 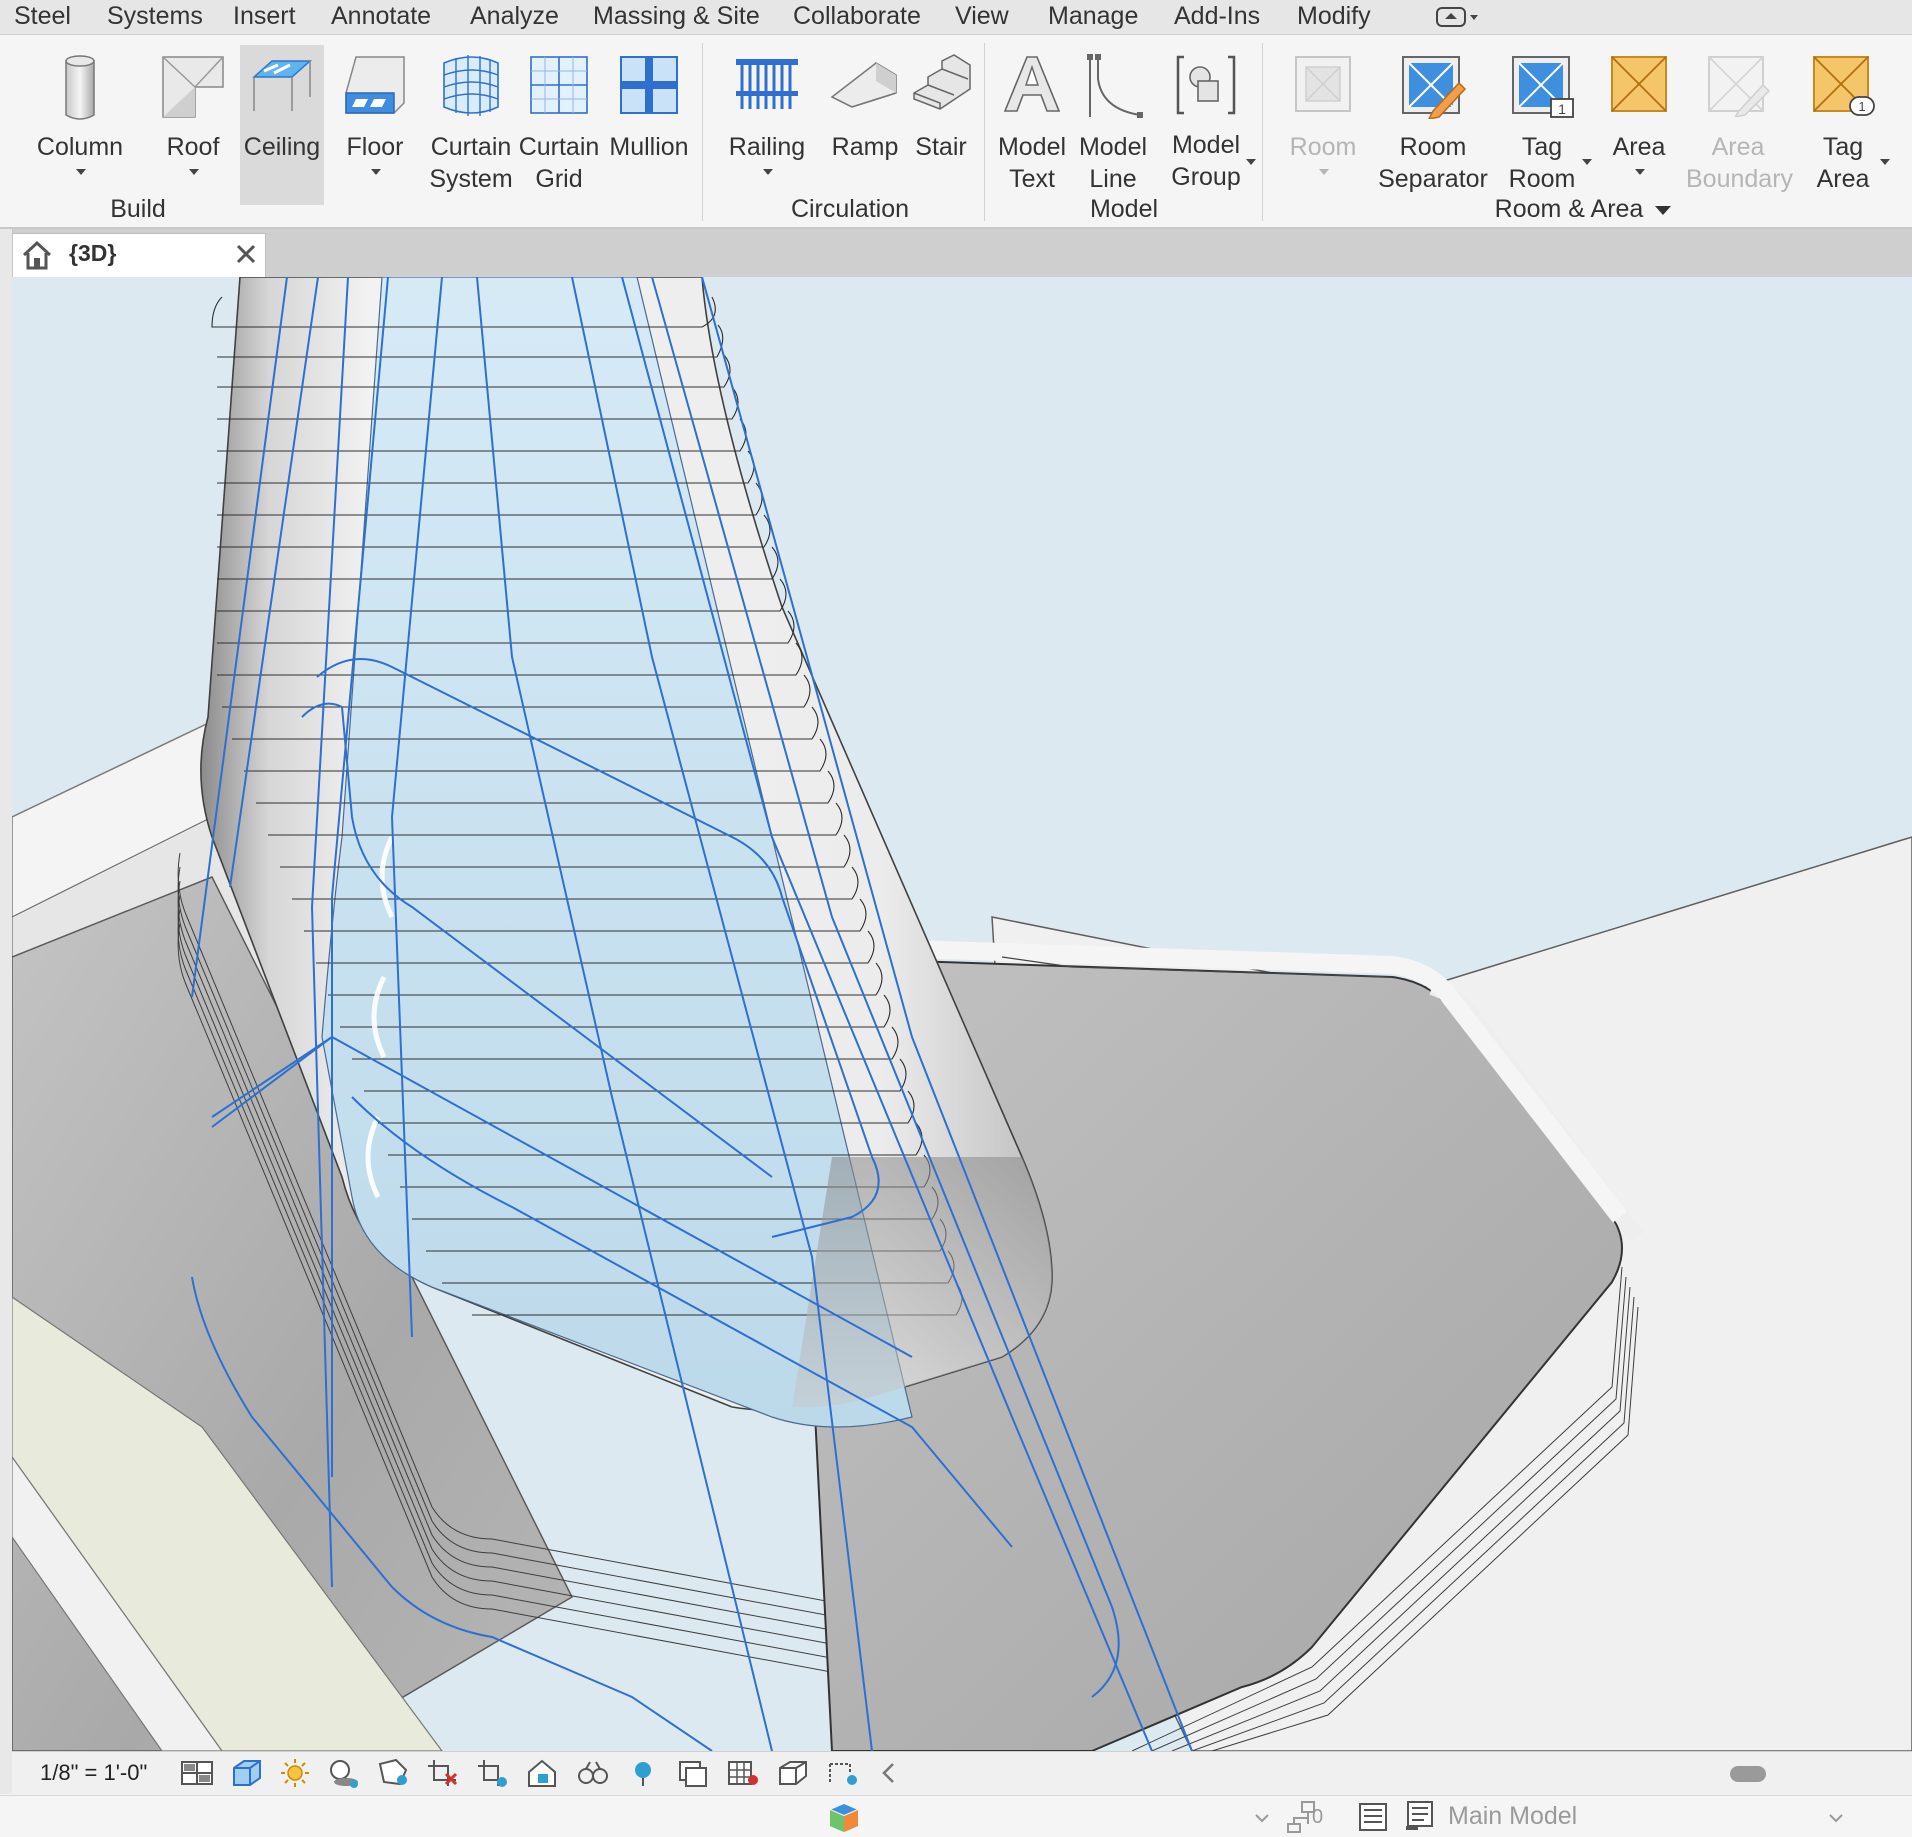 I want to click on roof-button: Roof, so click(x=193, y=125).